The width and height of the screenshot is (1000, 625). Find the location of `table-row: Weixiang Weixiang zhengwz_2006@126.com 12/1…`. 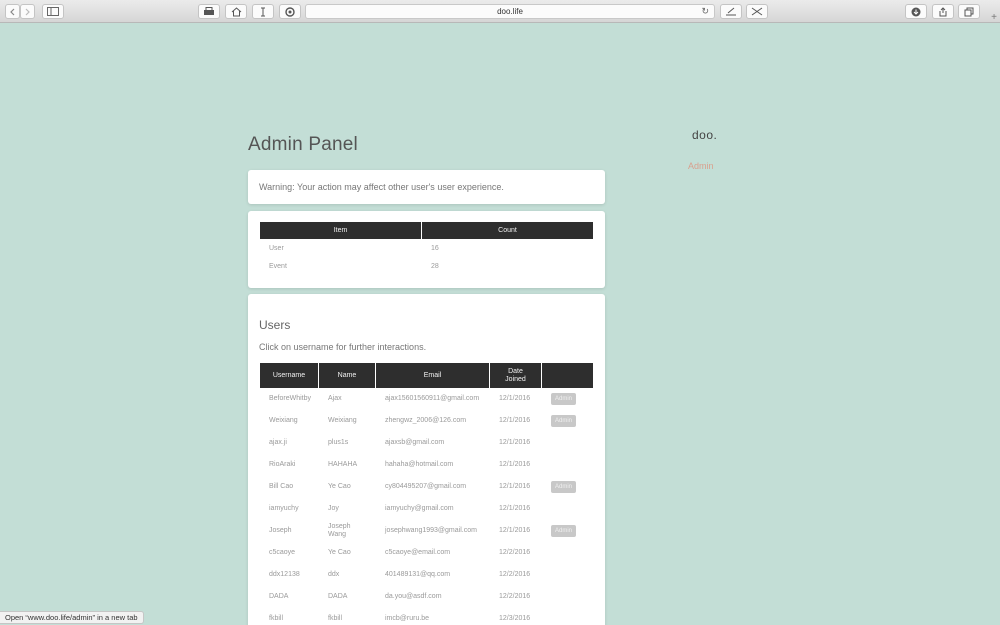

table-row: Weixiang Weixiang zhengwz_2006@126.com 12/1… is located at coordinates (426, 421).